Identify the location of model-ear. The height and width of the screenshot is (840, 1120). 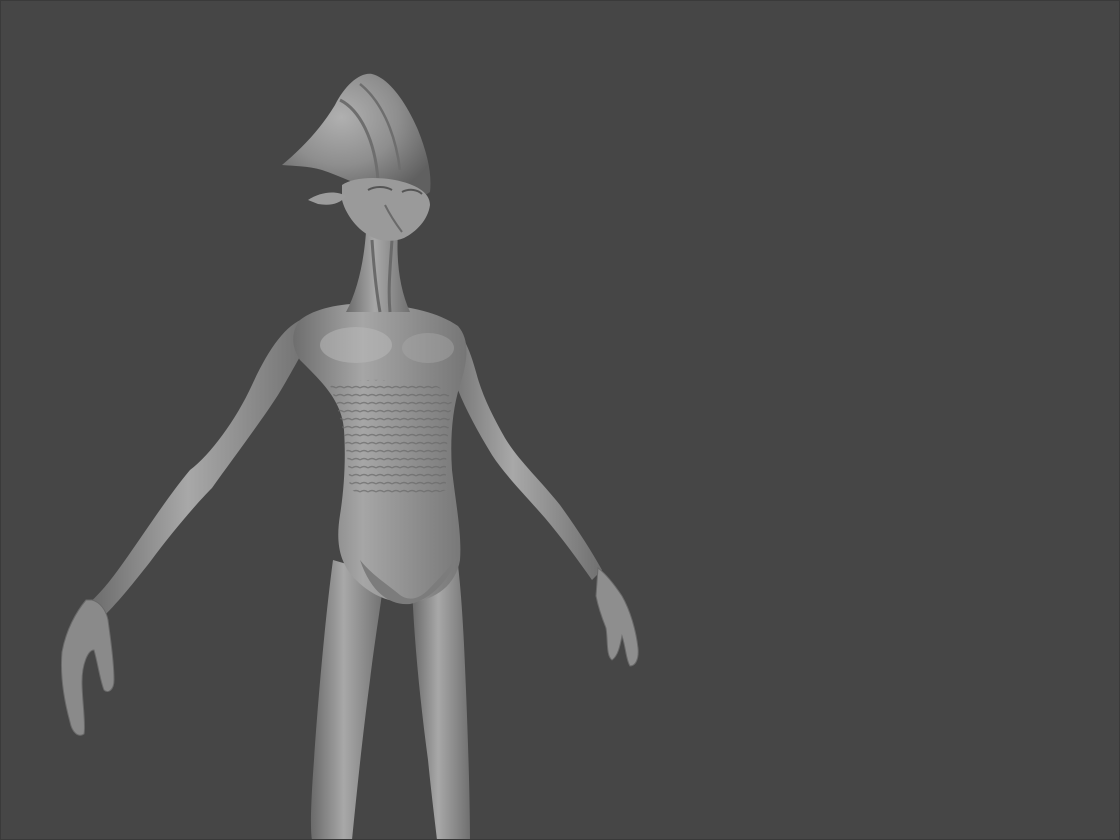
(327, 198).